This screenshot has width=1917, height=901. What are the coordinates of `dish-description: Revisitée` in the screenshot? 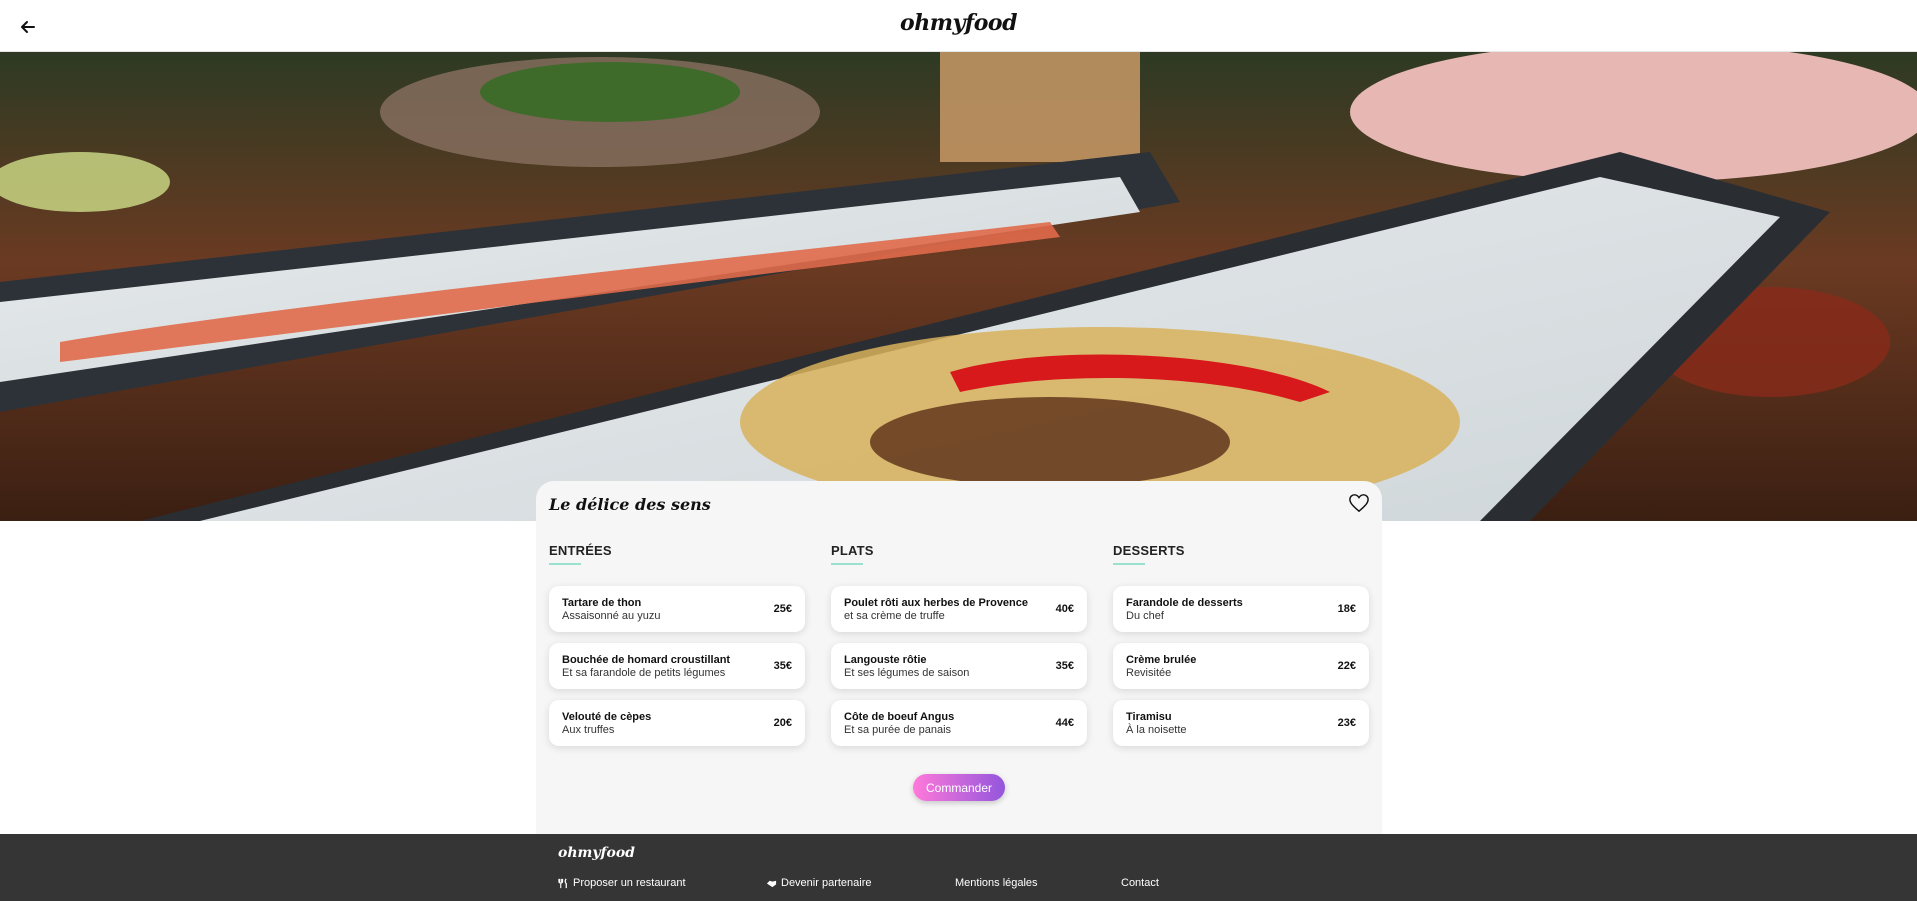 It's located at (1149, 673).